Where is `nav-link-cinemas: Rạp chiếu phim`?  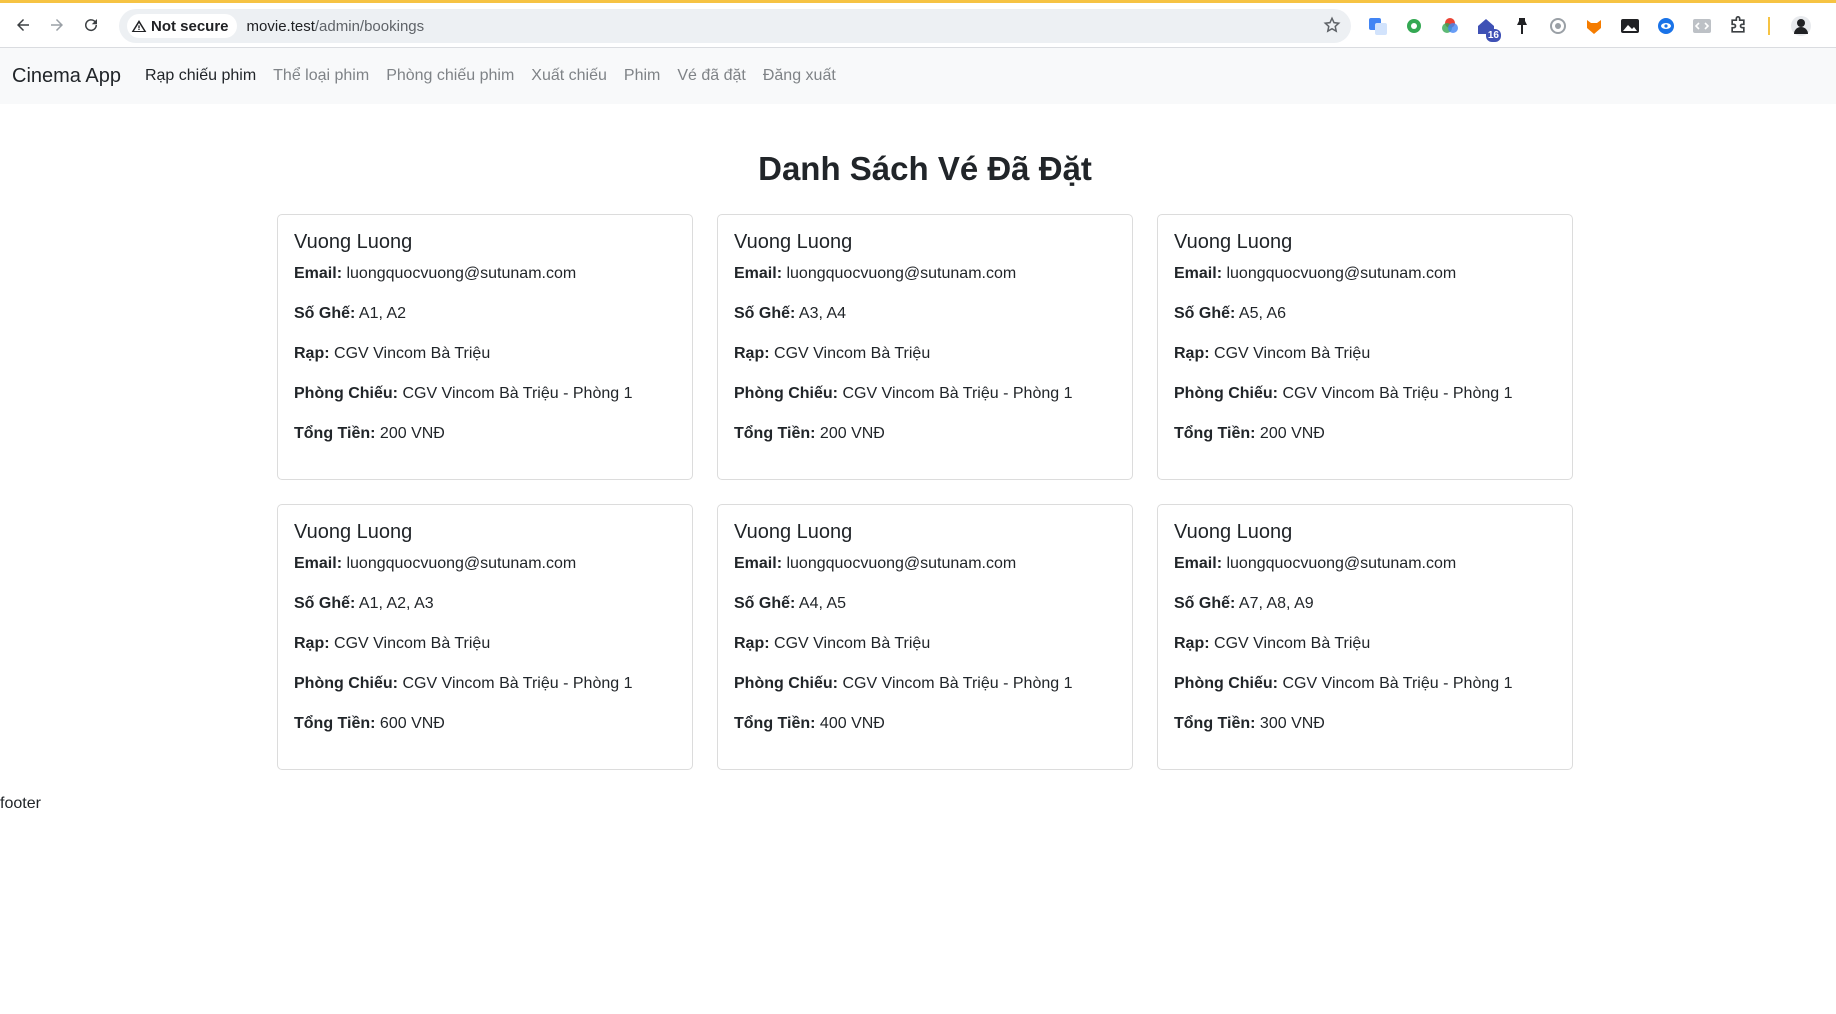 nav-link-cinemas: Rạp chiếu phim is located at coordinates (200, 76).